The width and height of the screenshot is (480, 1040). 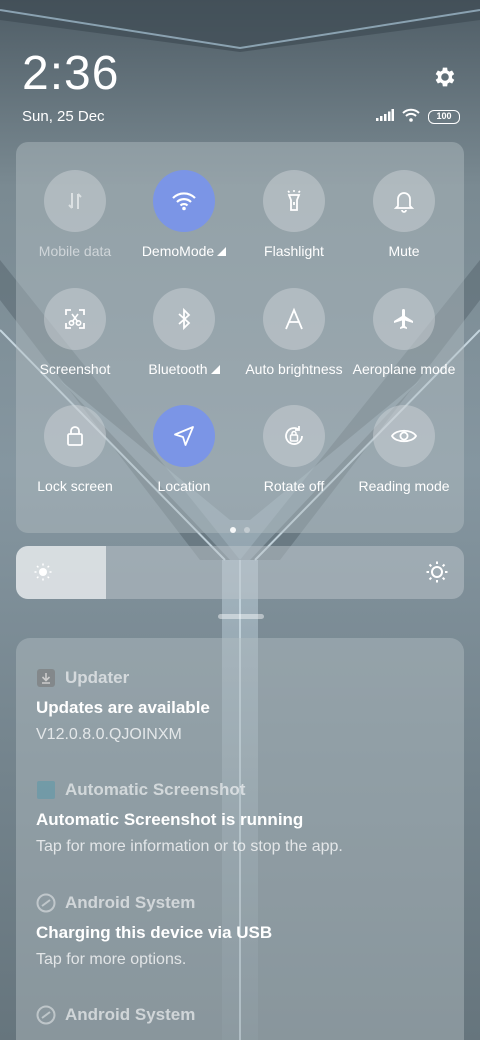 I want to click on tile-demomode: DemoMode, so click(x=184, y=214).